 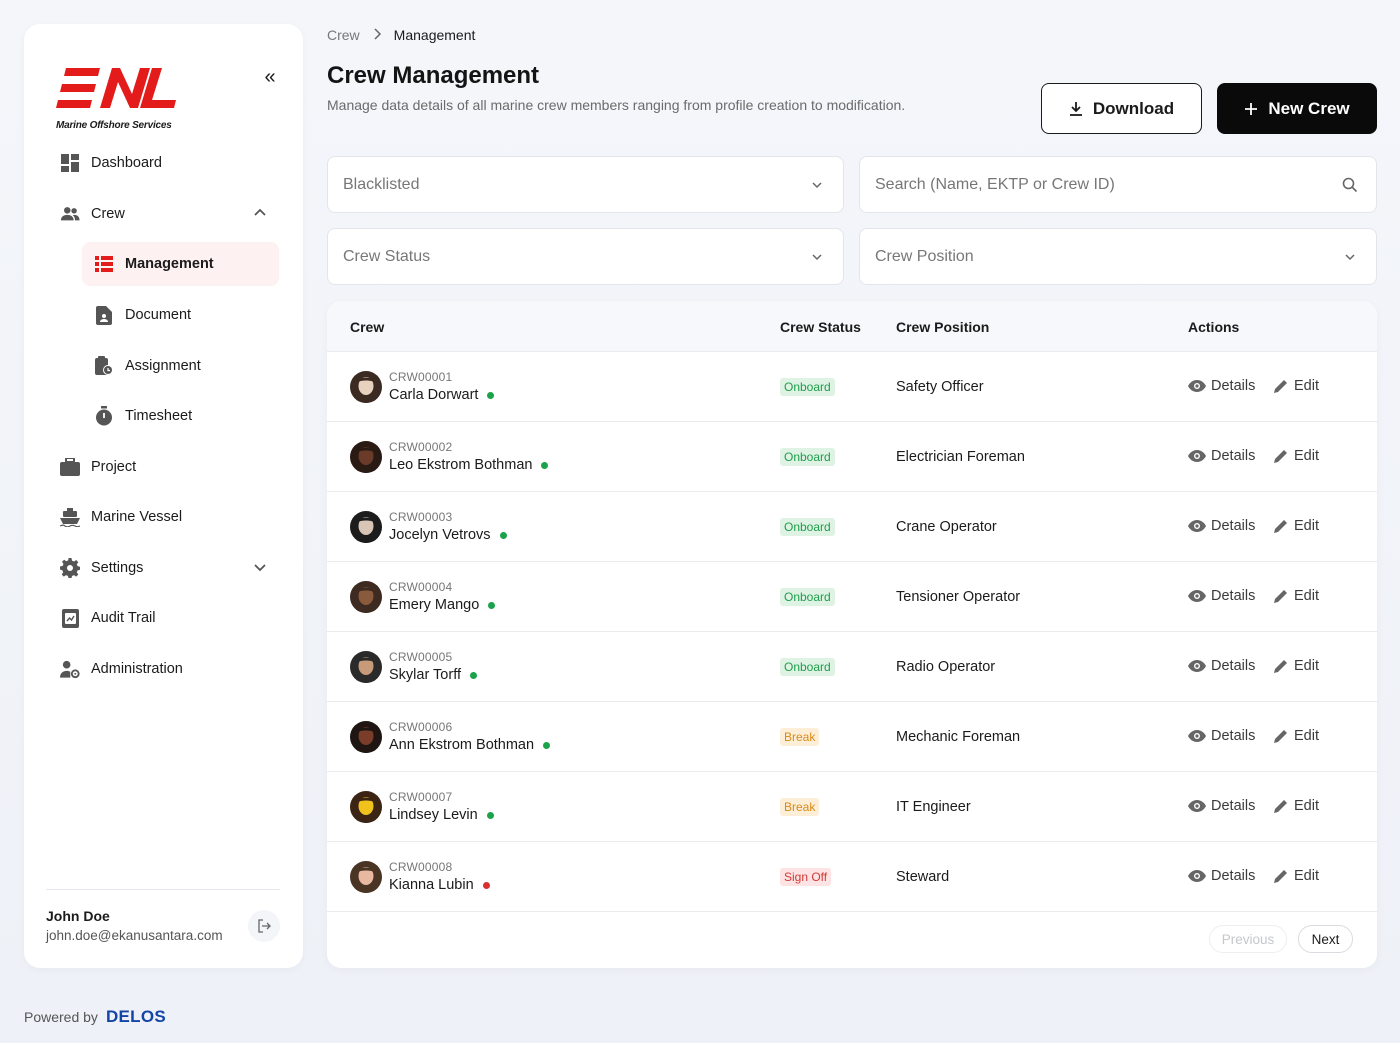 I want to click on sidebar-item-administration: Administration, so click(x=163, y=669).